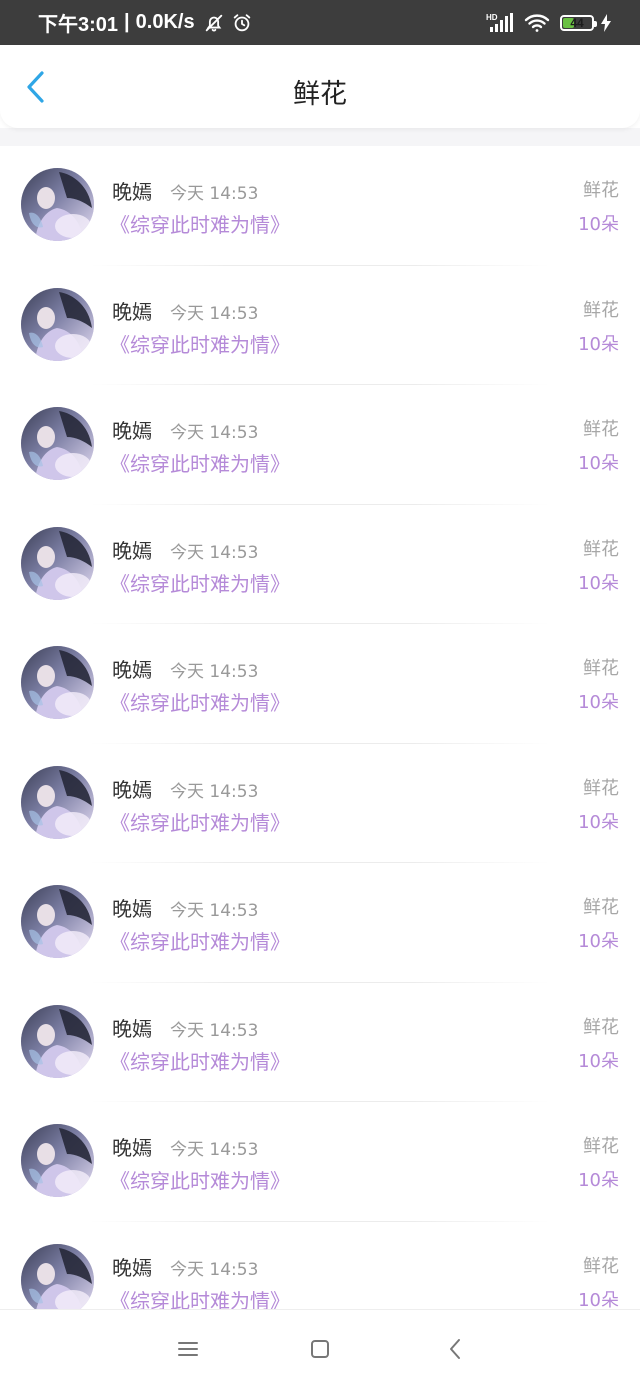 This screenshot has height=1387, width=640. What do you see at coordinates (492, 17) in the screenshot?
I see `svg-text: HD` at bounding box center [492, 17].